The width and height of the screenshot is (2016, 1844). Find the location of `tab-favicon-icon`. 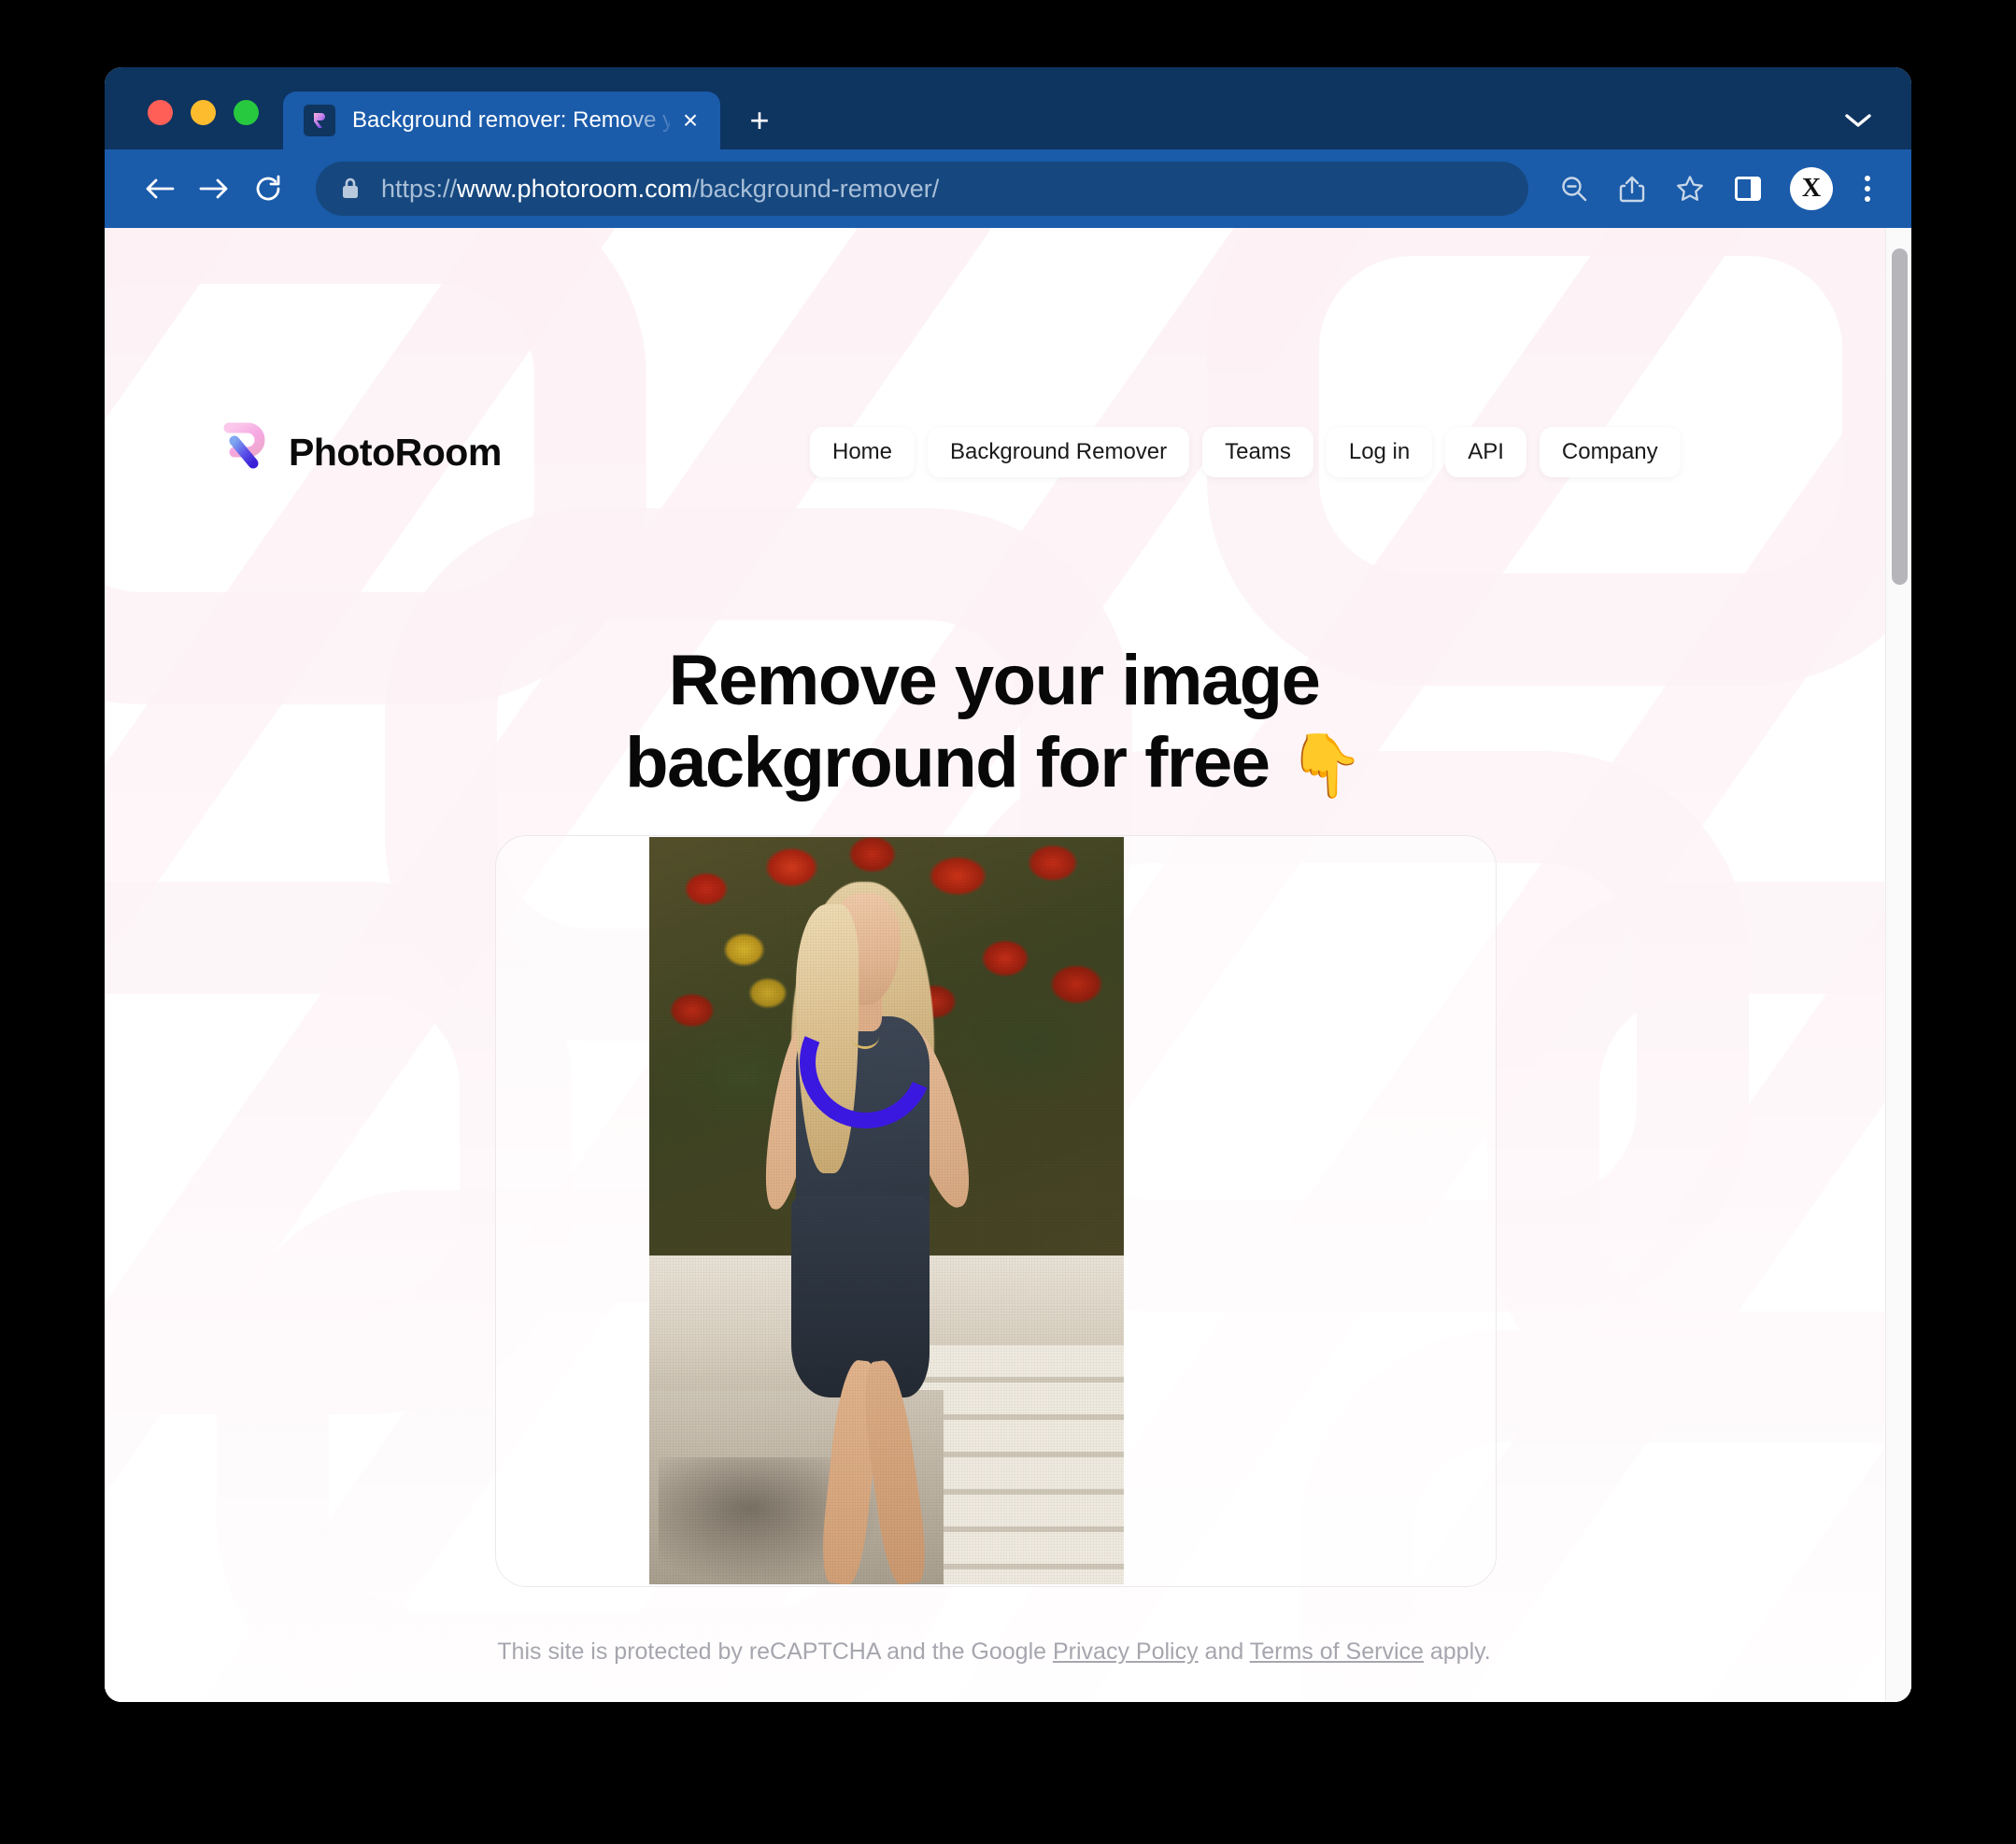

tab-favicon-icon is located at coordinates (319, 120).